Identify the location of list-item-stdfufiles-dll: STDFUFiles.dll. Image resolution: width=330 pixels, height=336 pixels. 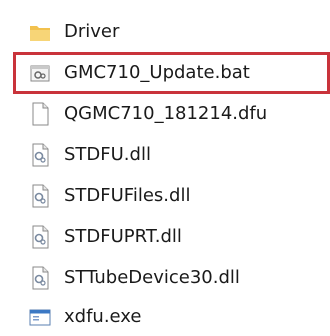
(109, 196).